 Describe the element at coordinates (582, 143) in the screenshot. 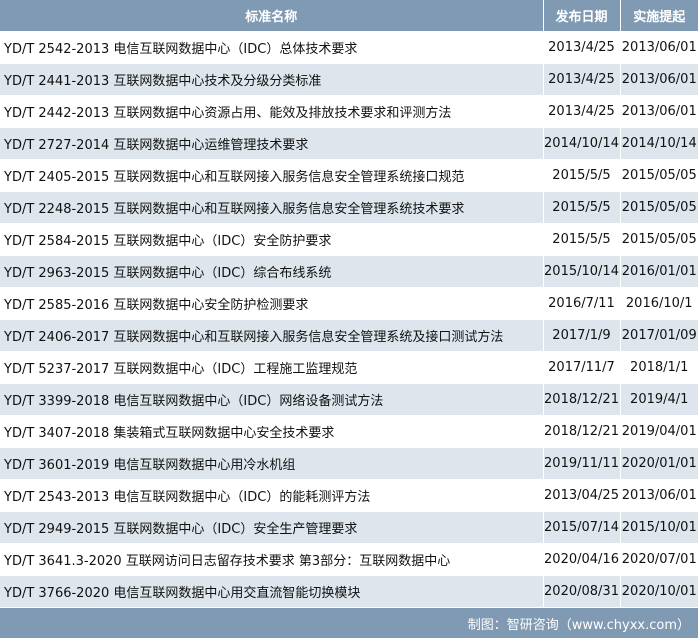

I see `publish-date-cell: 2014/10/14` at that location.